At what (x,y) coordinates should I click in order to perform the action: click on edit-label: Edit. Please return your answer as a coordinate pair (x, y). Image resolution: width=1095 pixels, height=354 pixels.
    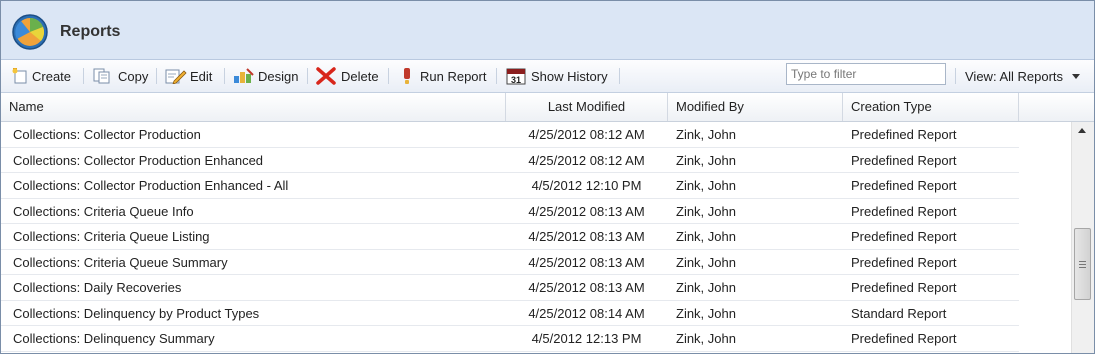
    Looking at the image, I should click on (201, 76).